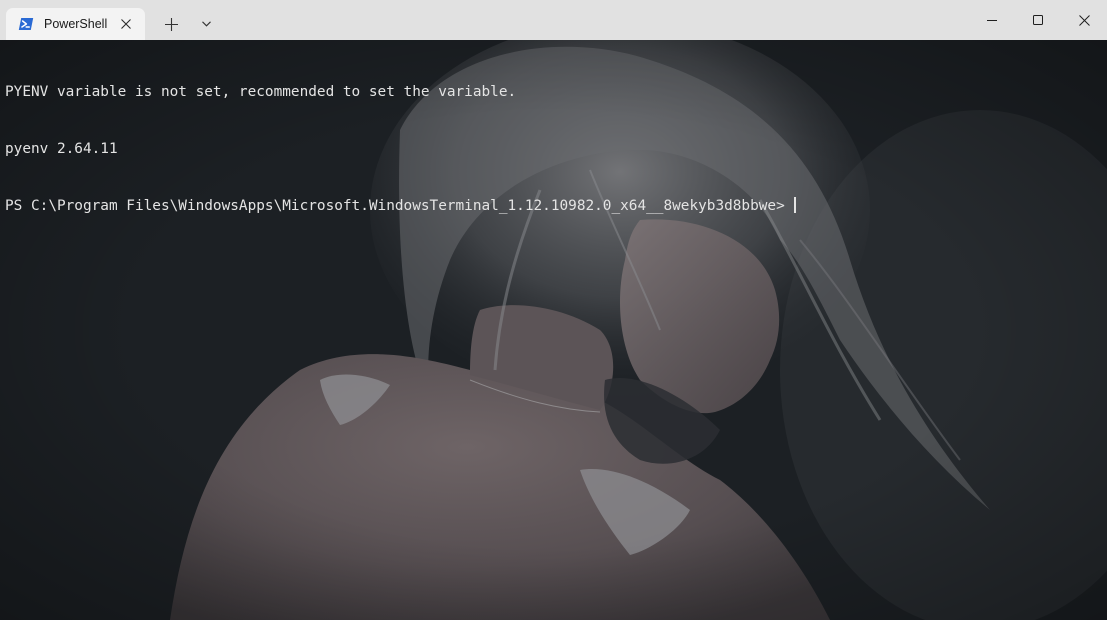 The height and width of the screenshot is (620, 1107). What do you see at coordinates (553, 20) in the screenshot?
I see `title-bar: PowerShell` at bounding box center [553, 20].